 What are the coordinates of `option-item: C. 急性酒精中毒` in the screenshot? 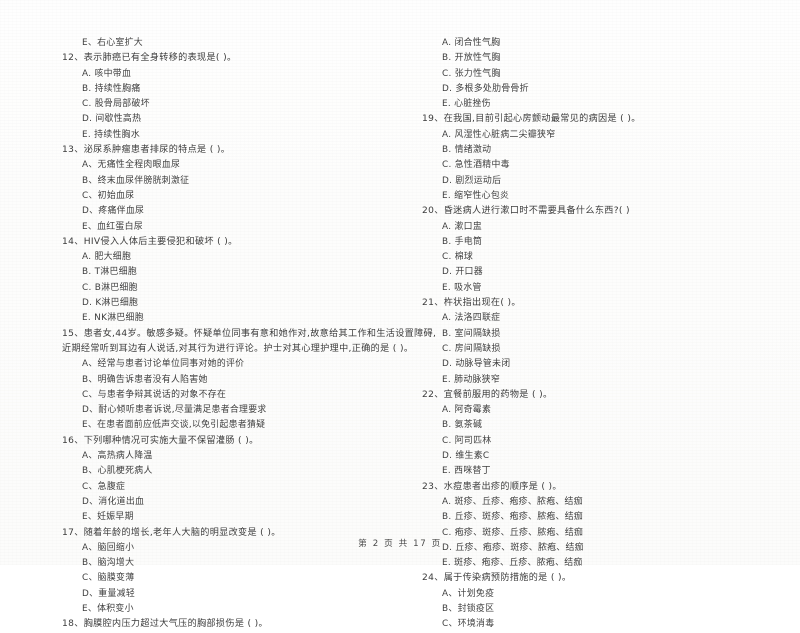 It's located at (476, 165).